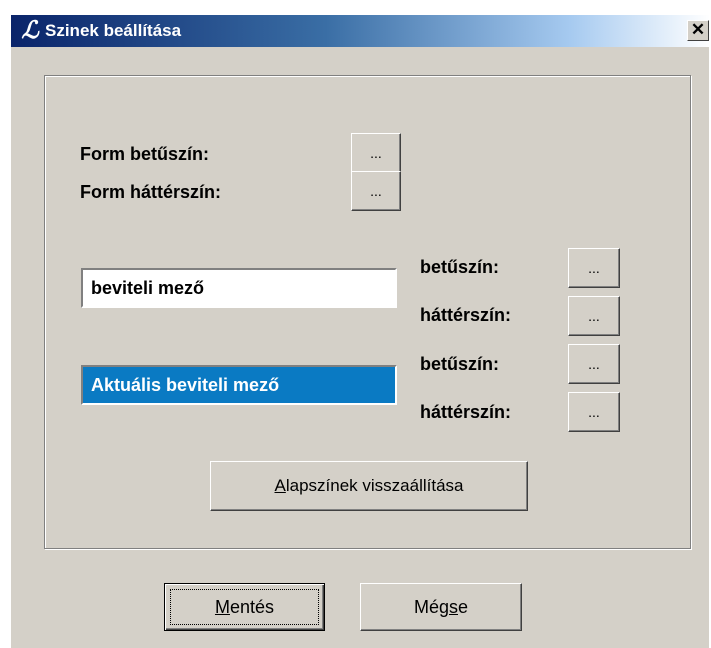 The height and width of the screenshot is (648, 711). What do you see at coordinates (453, 607) in the screenshot?
I see `cancel-mnemonic: s` at bounding box center [453, 607].